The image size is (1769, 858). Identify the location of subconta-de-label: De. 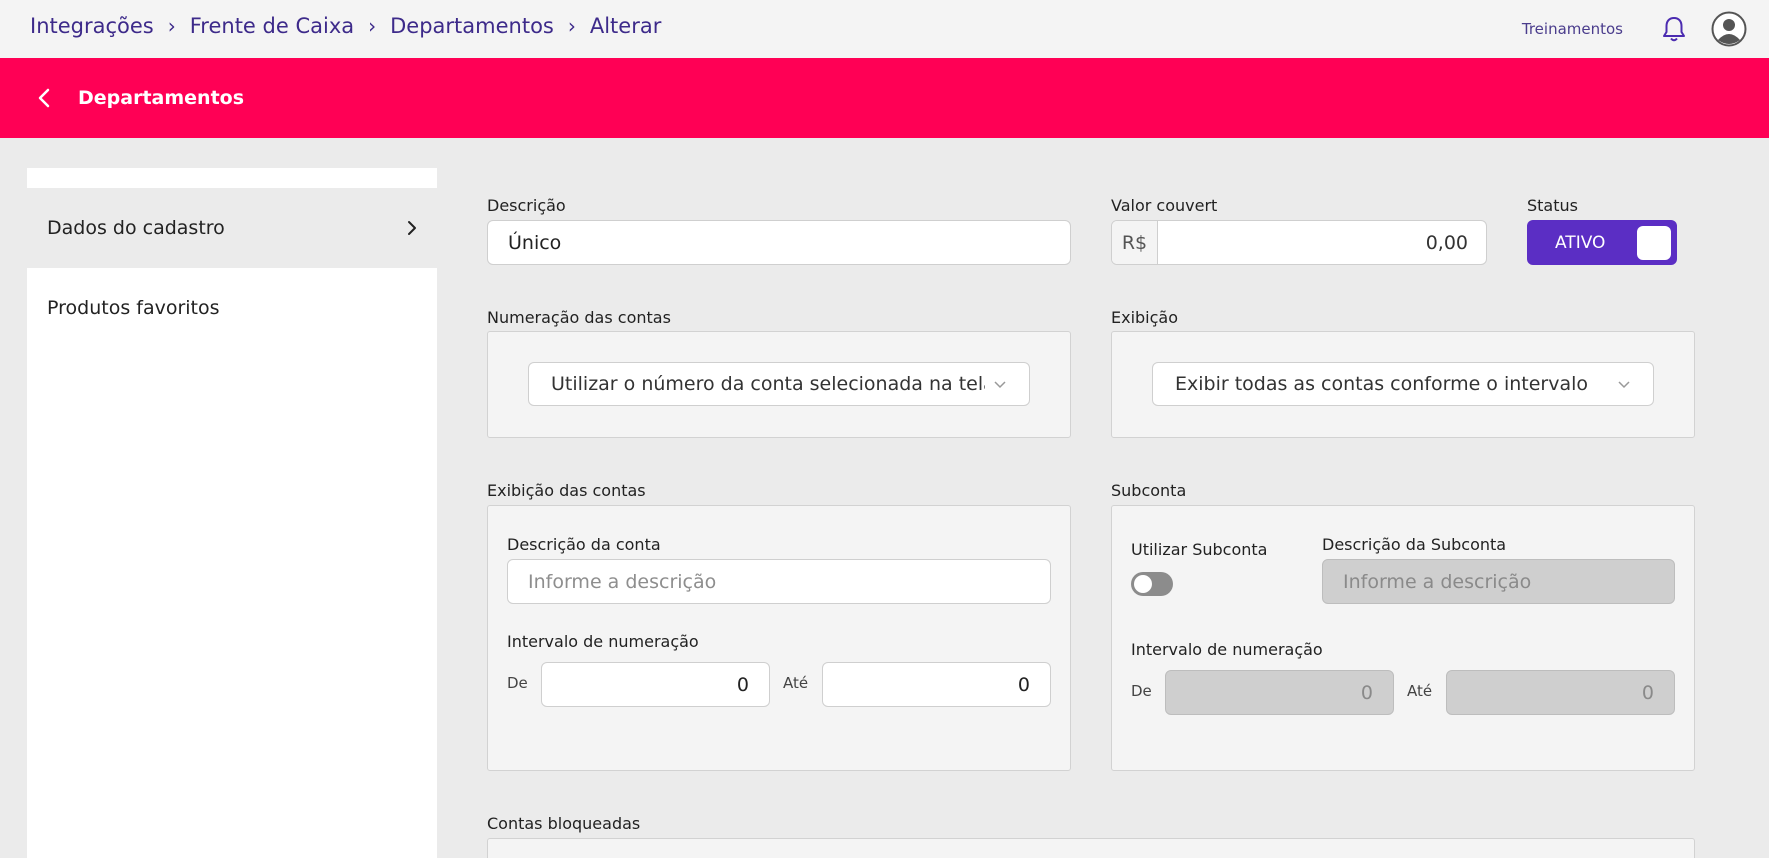
(1141, 691).